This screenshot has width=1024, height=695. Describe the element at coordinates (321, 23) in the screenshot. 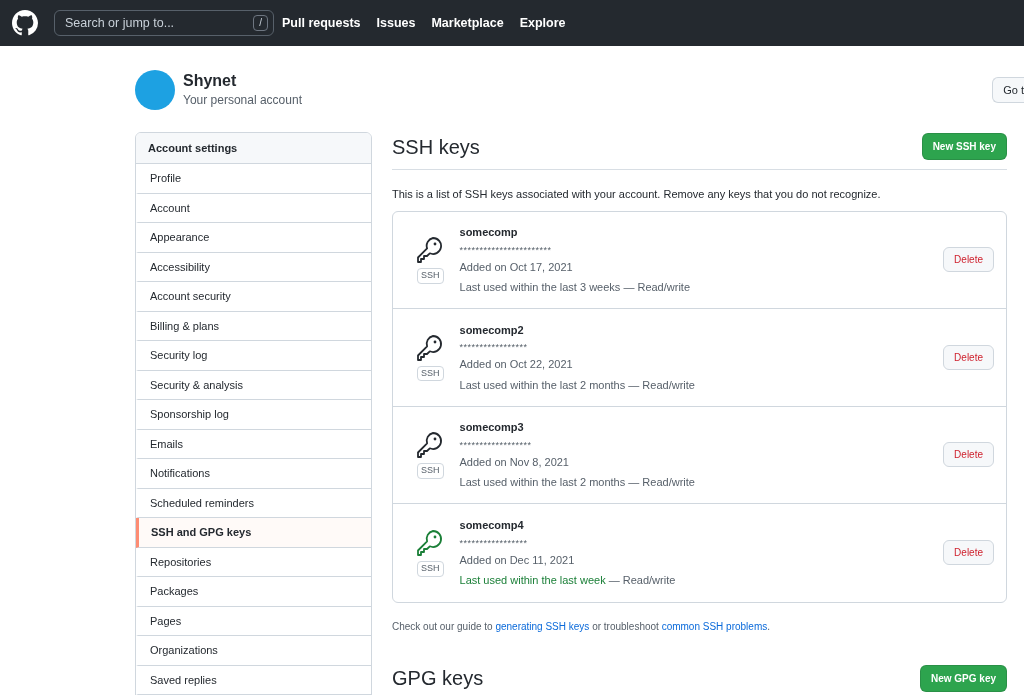

I see `nav-link: Pull requests` at that location.